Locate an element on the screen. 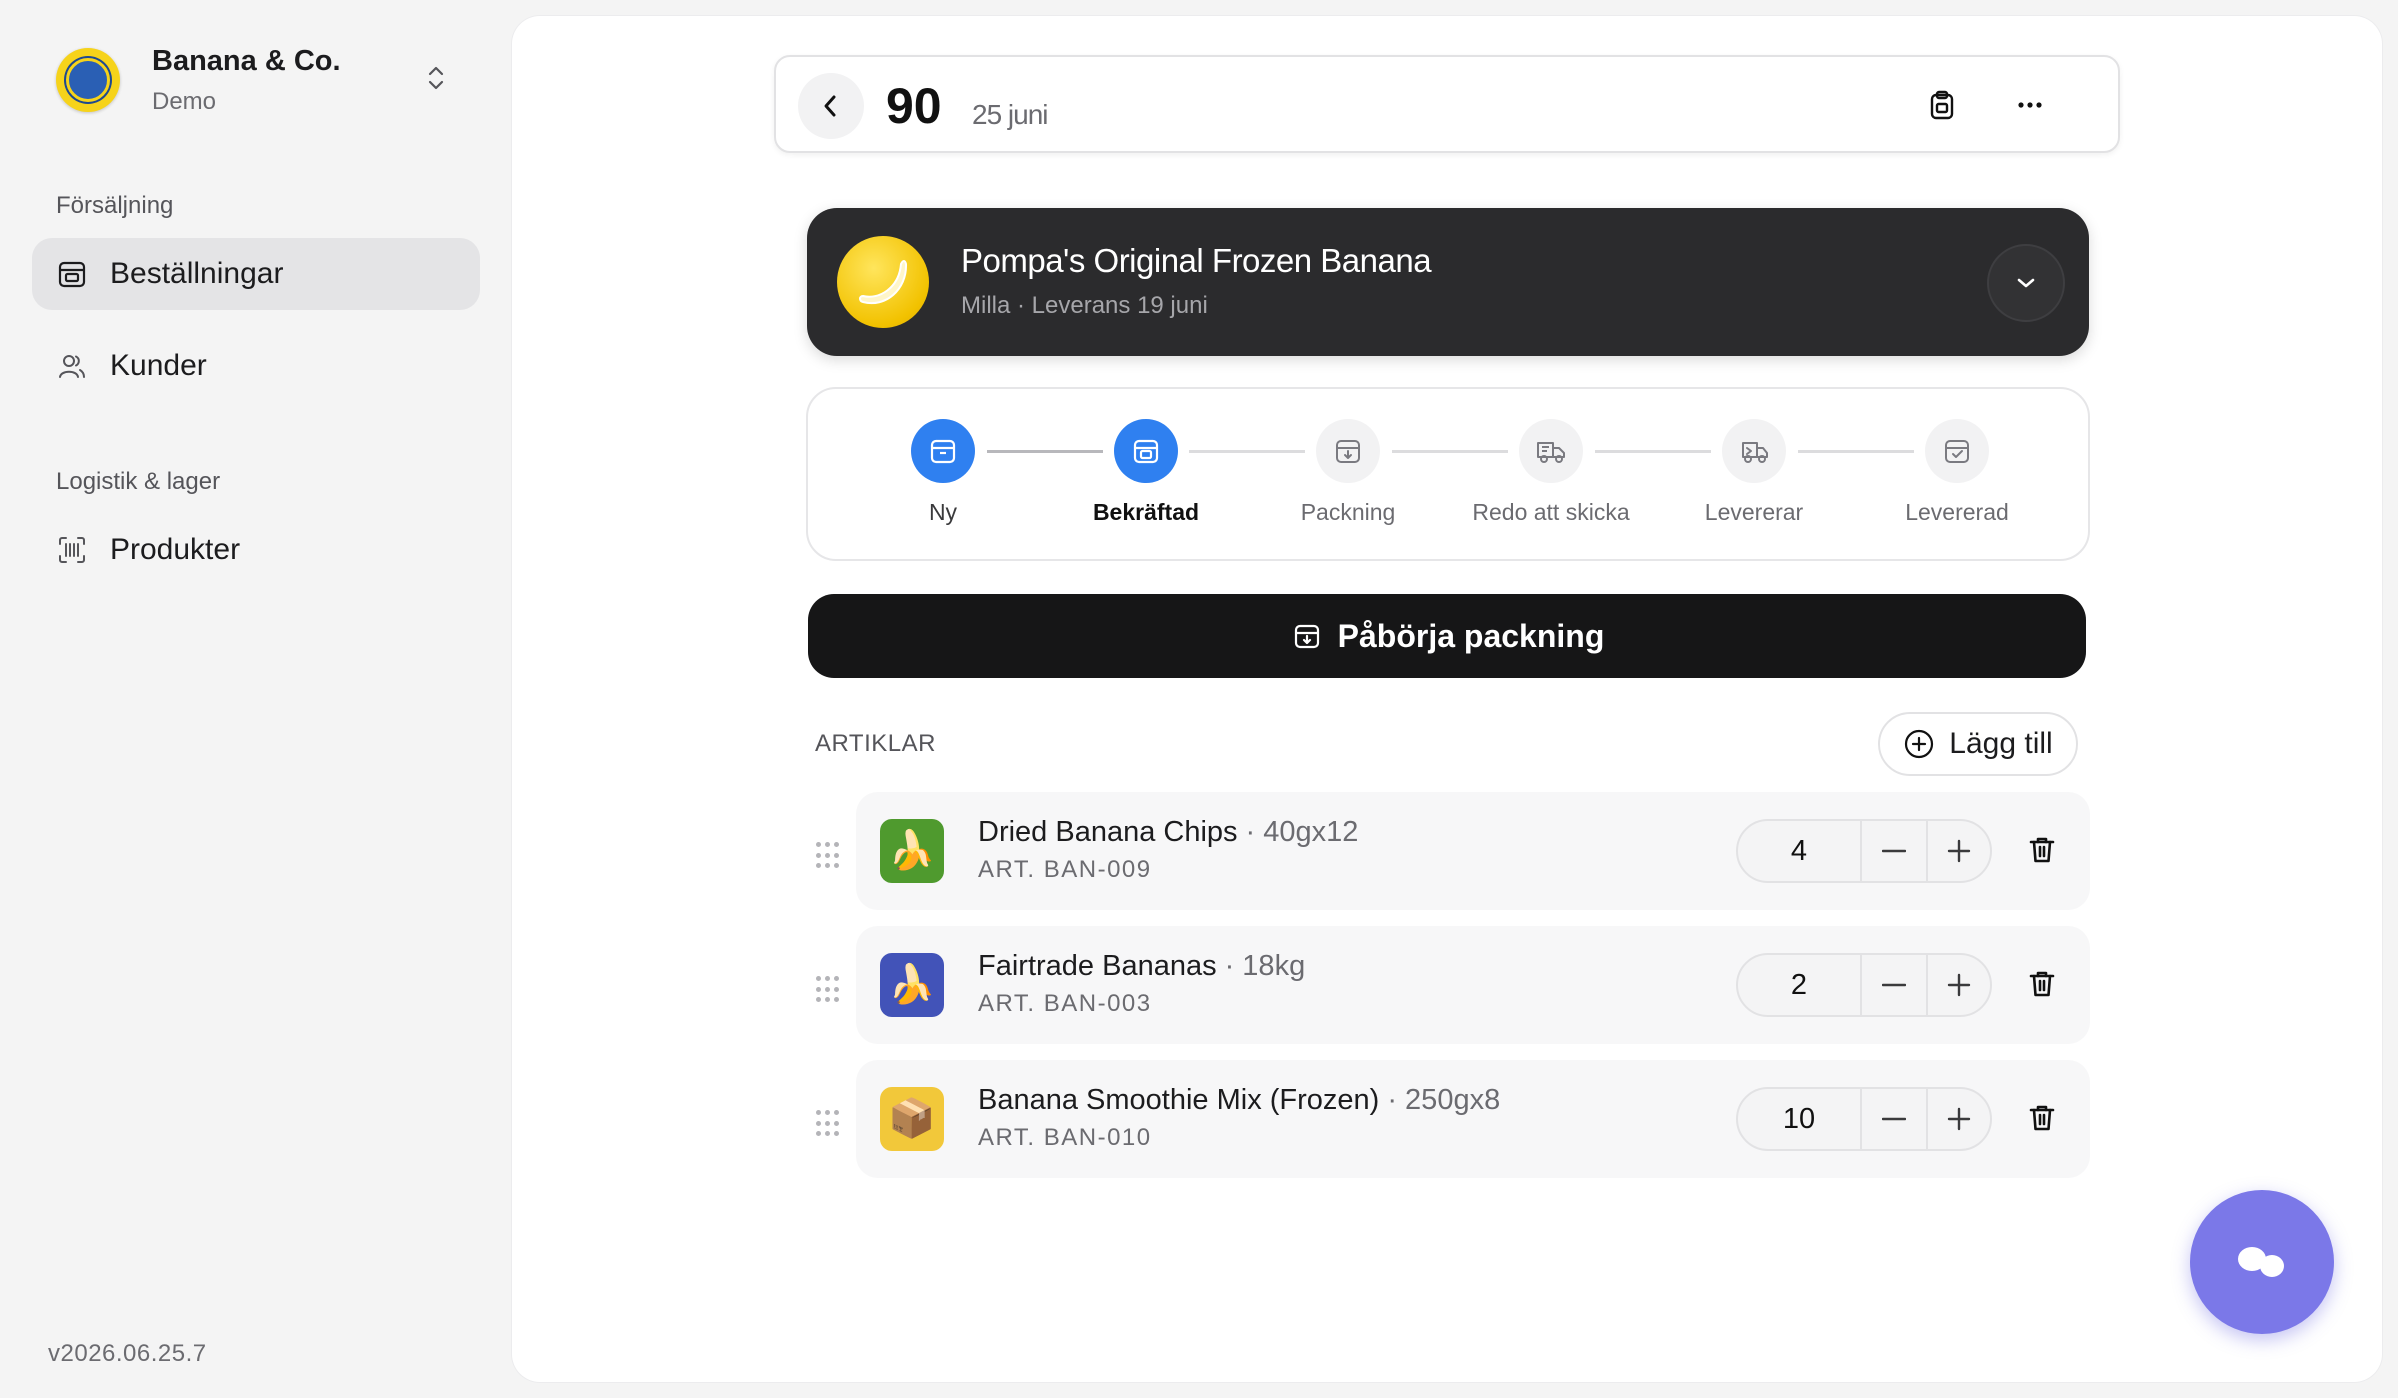  truck-fast-icon is located at coordinates (1754, 451).